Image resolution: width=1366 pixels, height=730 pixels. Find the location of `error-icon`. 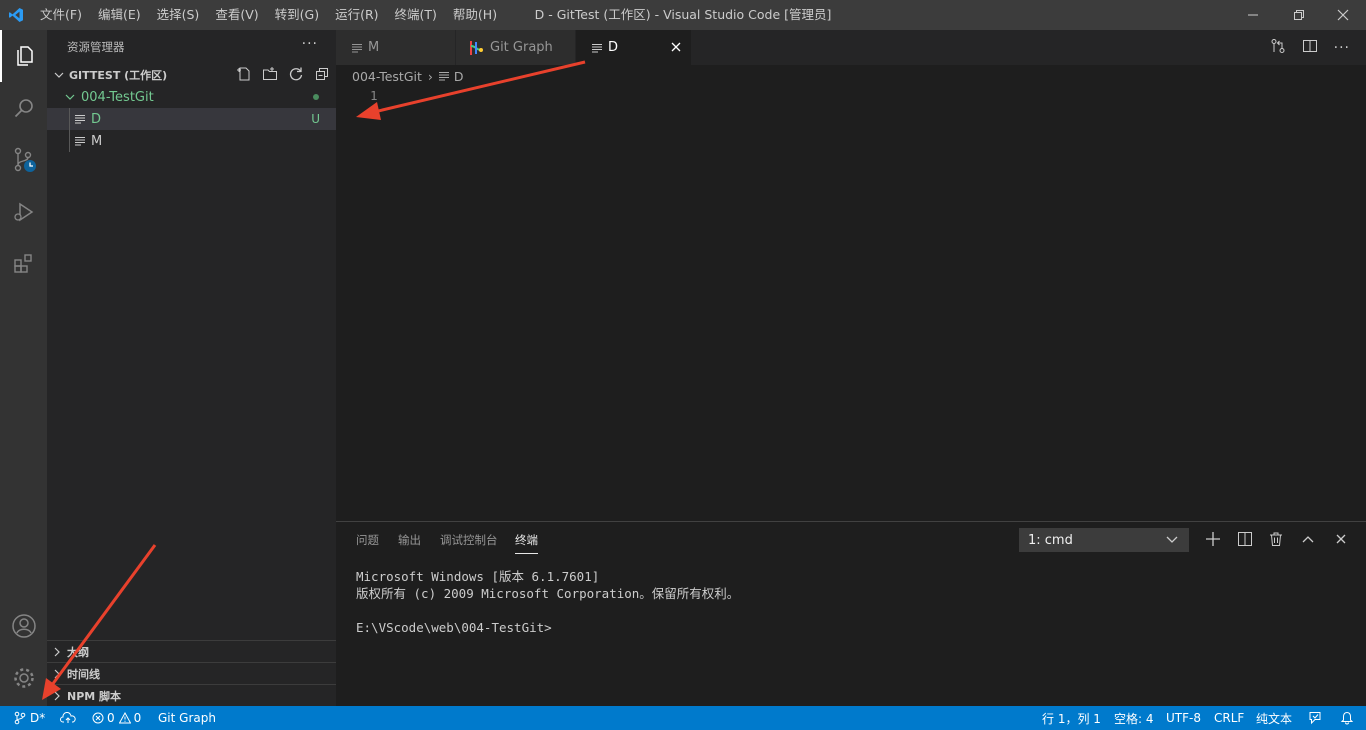

error-icon is located at coordinates (98, 718).